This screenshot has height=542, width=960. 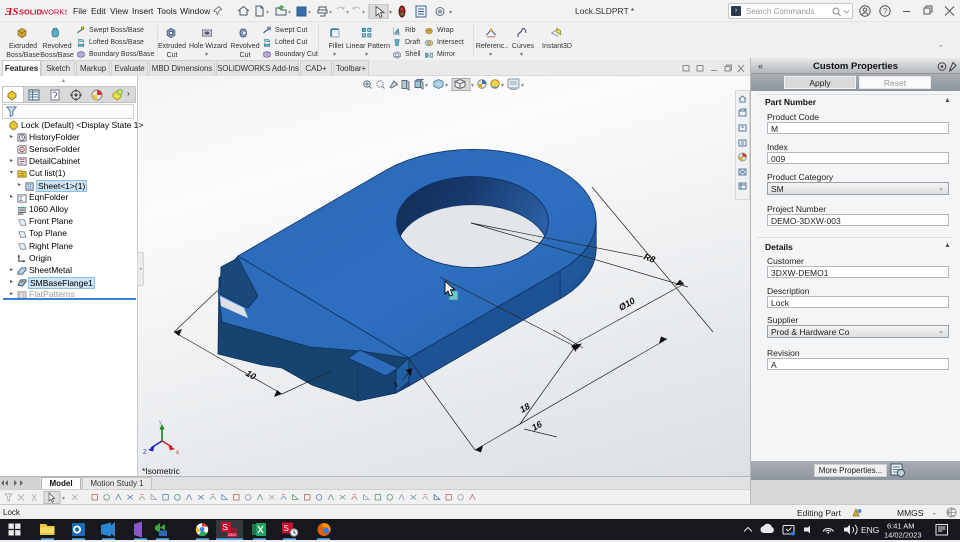 I want to click on svg-text: x, so click(x=177, y=453).